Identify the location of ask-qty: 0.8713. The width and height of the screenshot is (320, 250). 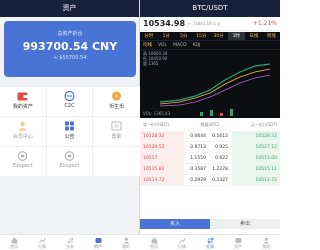
(198, 147).